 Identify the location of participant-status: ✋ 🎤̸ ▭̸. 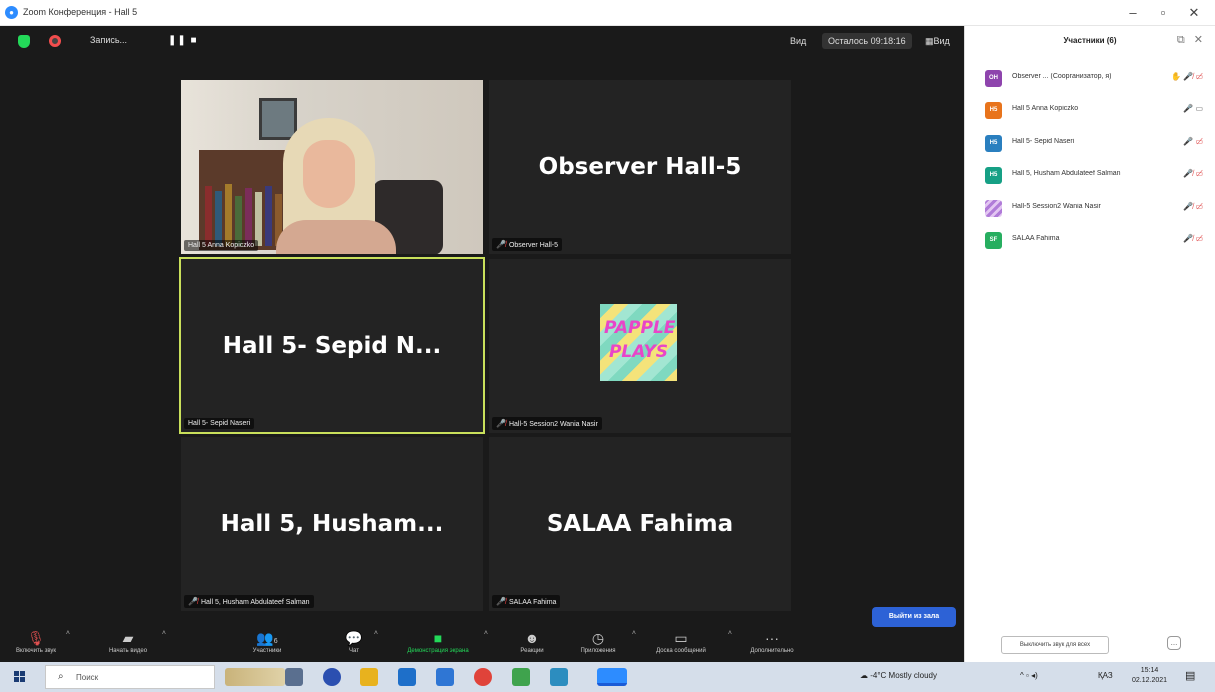
(1187, 76).